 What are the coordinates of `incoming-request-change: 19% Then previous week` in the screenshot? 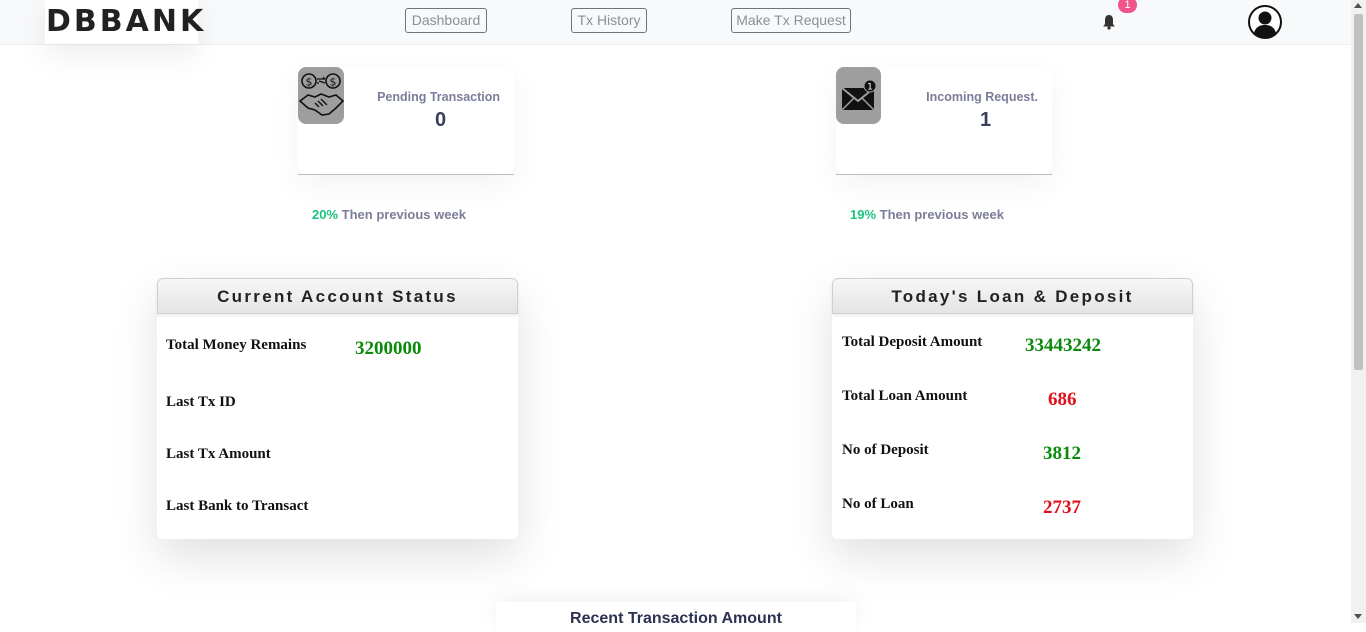 It's located at (927, 214).